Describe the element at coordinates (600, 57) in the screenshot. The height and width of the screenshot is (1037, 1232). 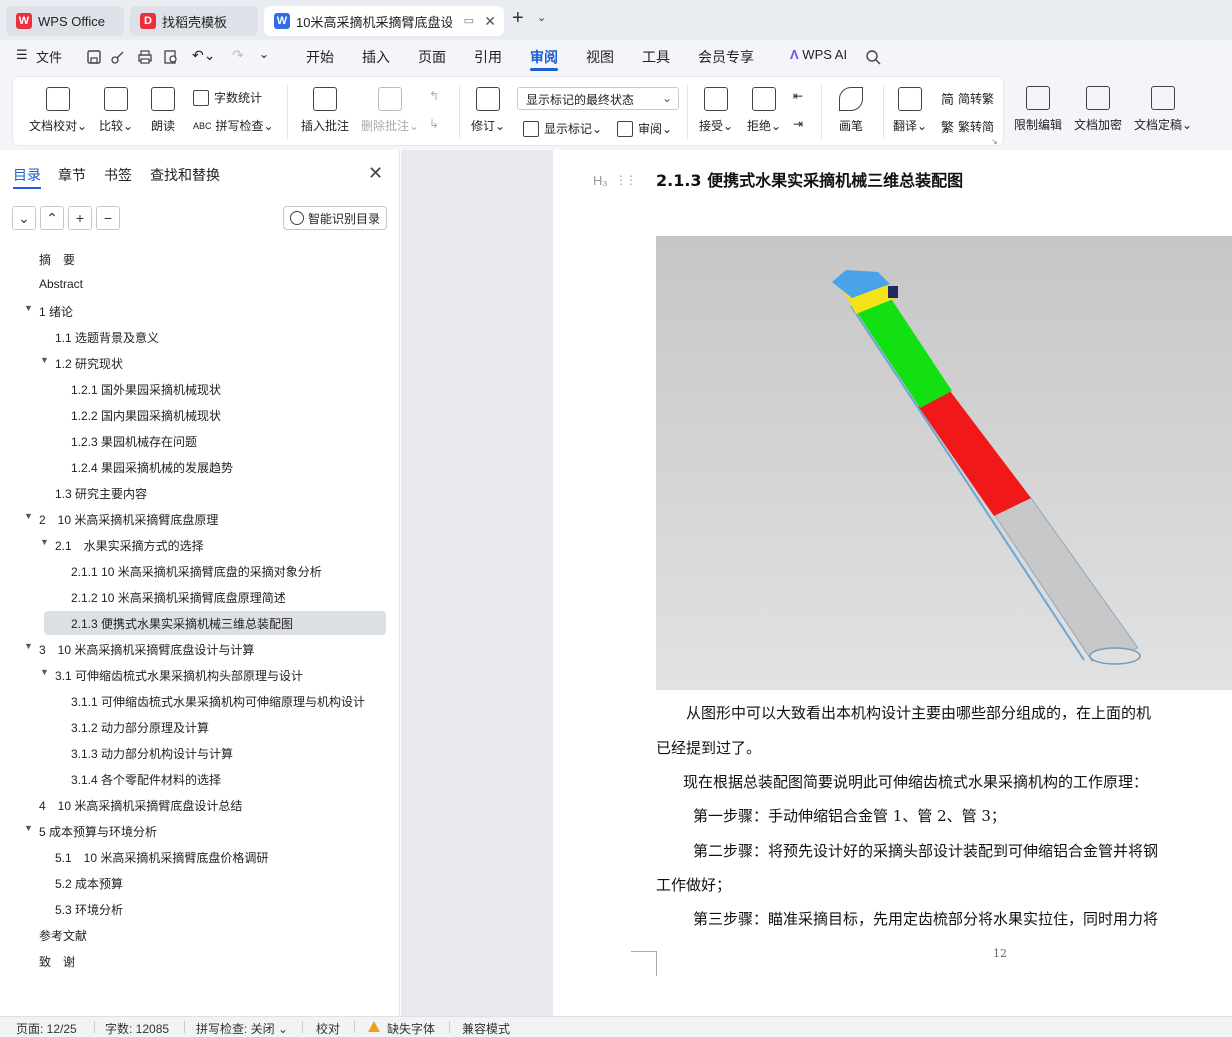
I see `menu-tab-view: 视图` at that location.